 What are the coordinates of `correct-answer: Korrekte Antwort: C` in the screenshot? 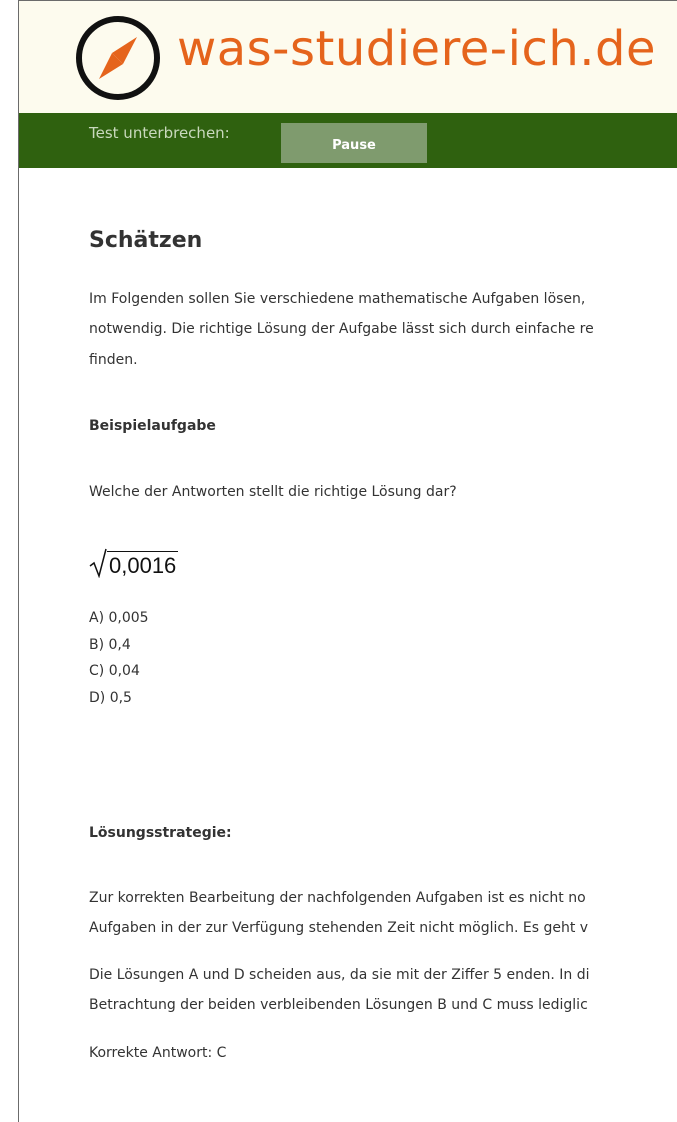 It's located at (158, 1053).